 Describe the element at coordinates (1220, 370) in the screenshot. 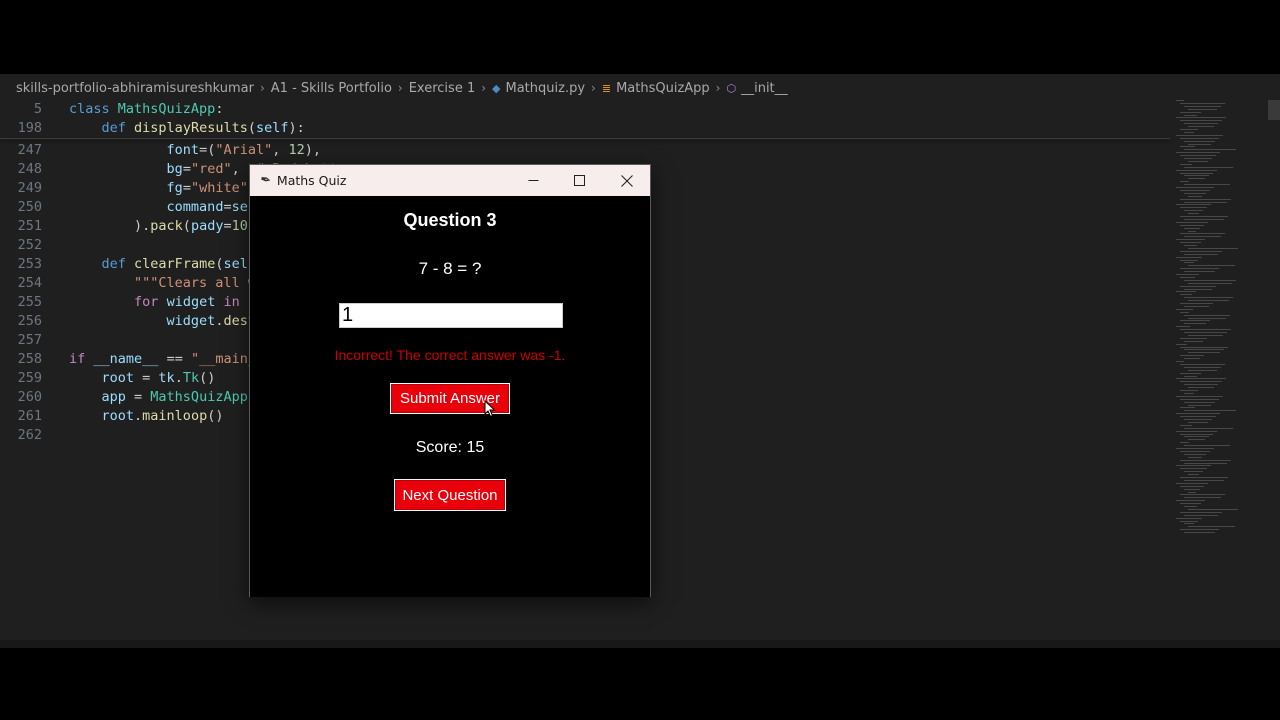

I see `minimap` at that location.